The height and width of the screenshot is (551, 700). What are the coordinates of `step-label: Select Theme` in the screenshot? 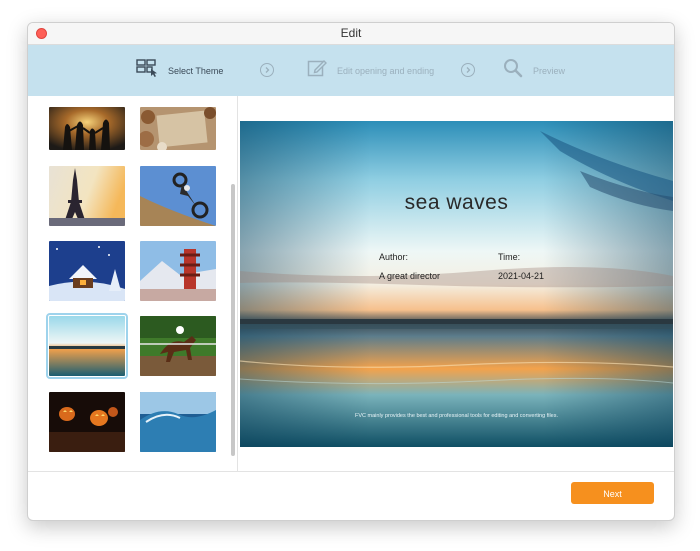 It's located at (196, 70).